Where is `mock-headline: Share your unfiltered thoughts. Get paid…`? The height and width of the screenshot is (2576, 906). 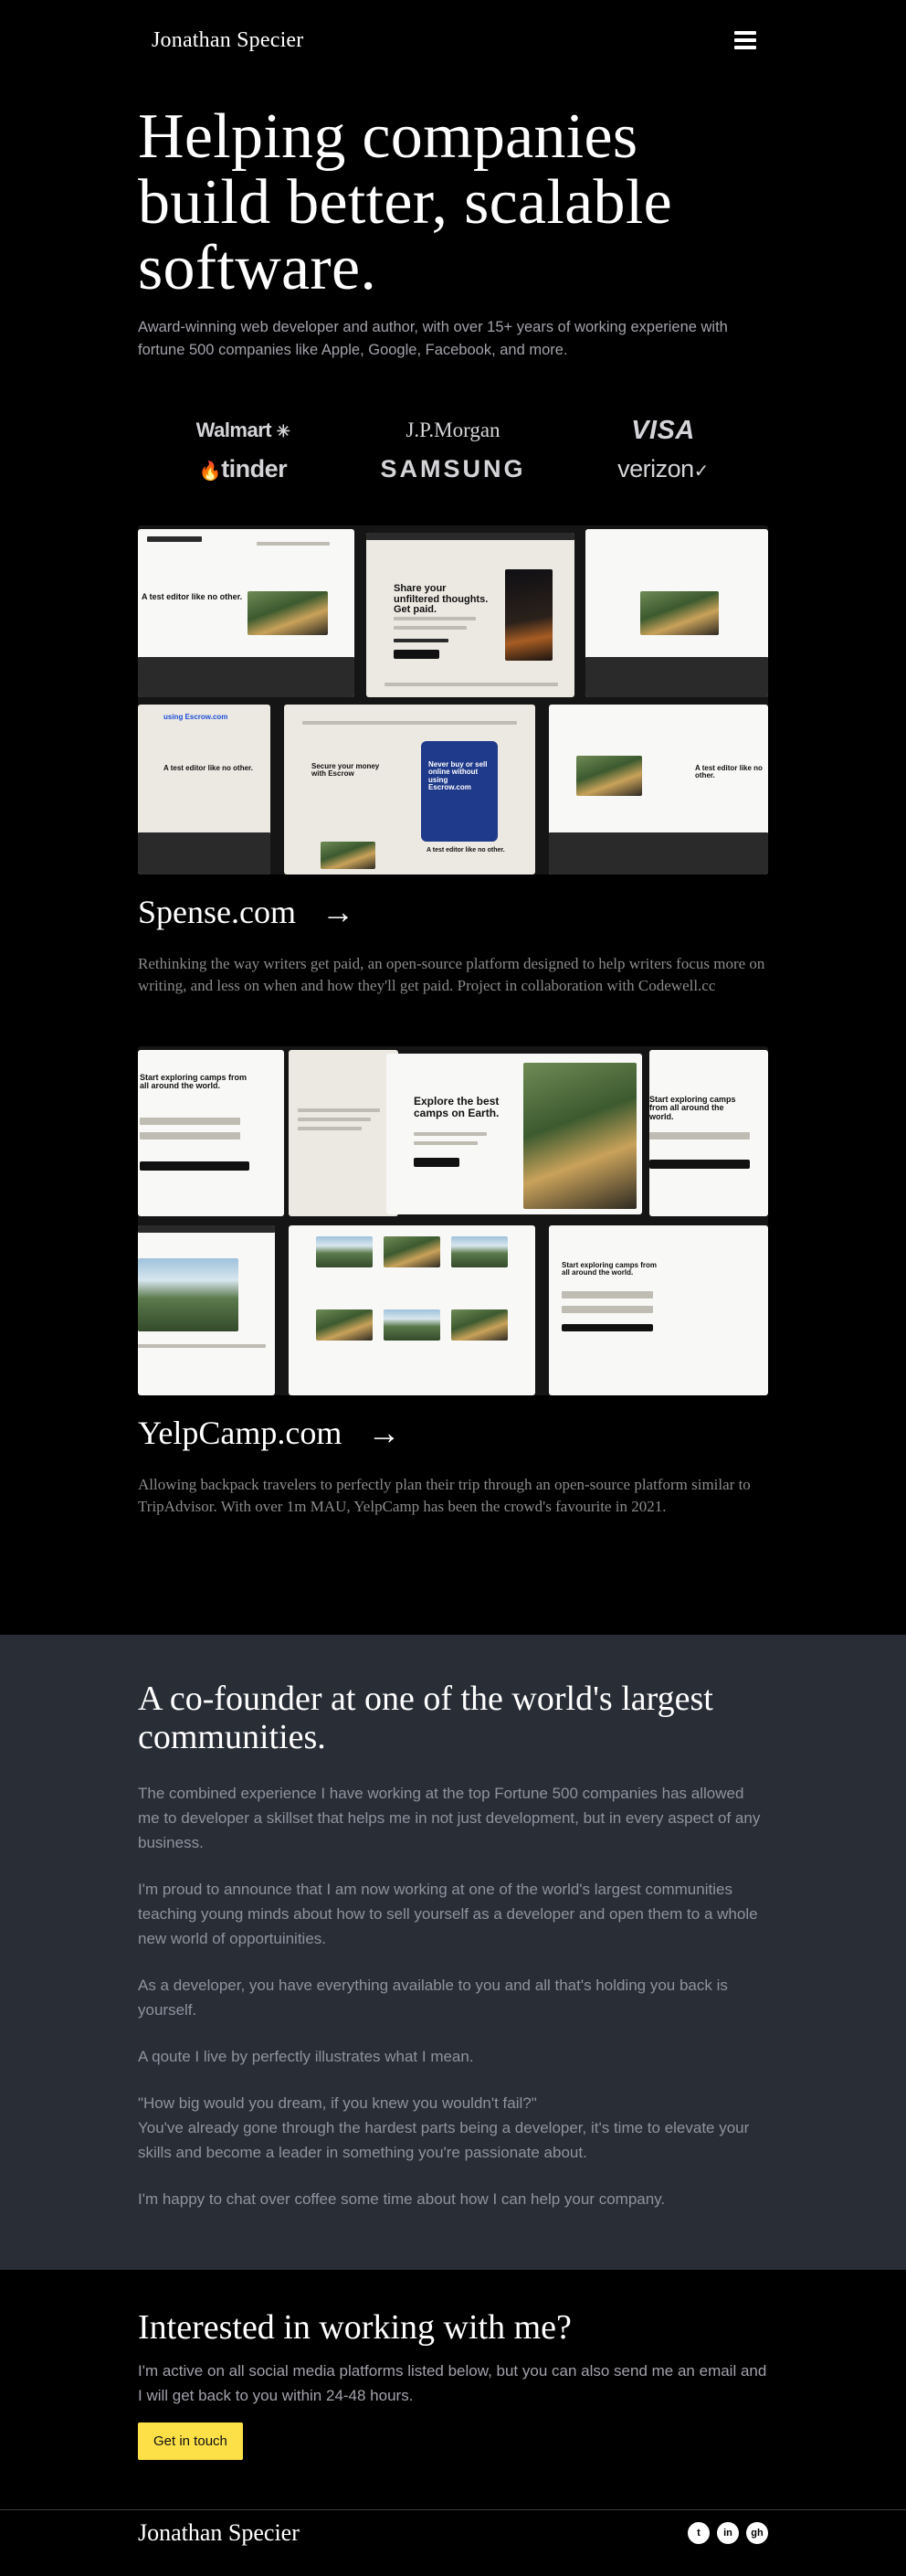
mock-headline: Share your unfiltered thoughts. Get paid… is located at coordinates (441, 599).